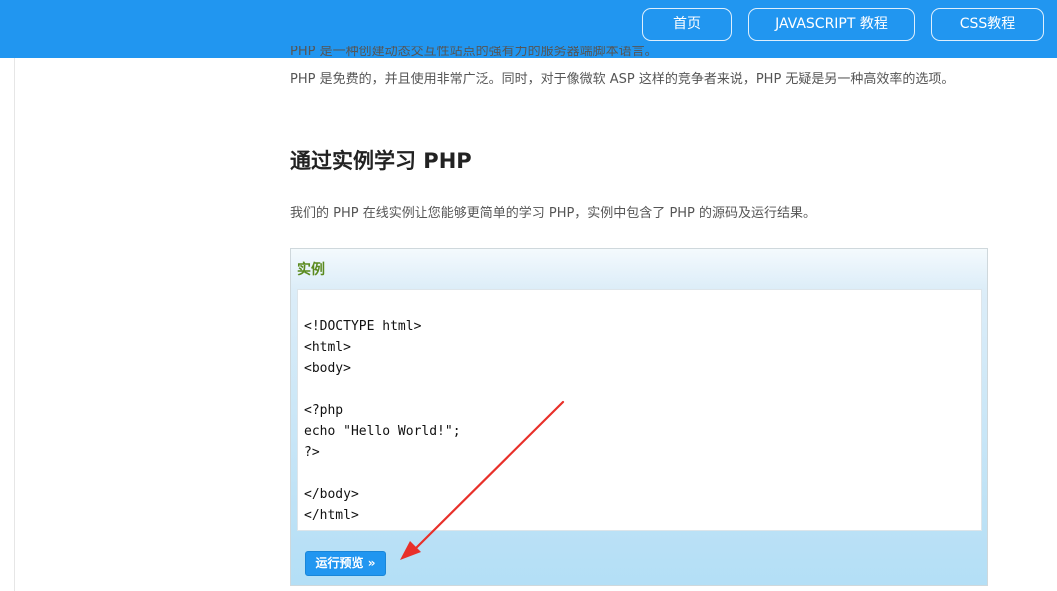  What do you see at coordinates (311, 270) in the screenshot?
I see `example-label: 实例` at bounding box center [311, 270].